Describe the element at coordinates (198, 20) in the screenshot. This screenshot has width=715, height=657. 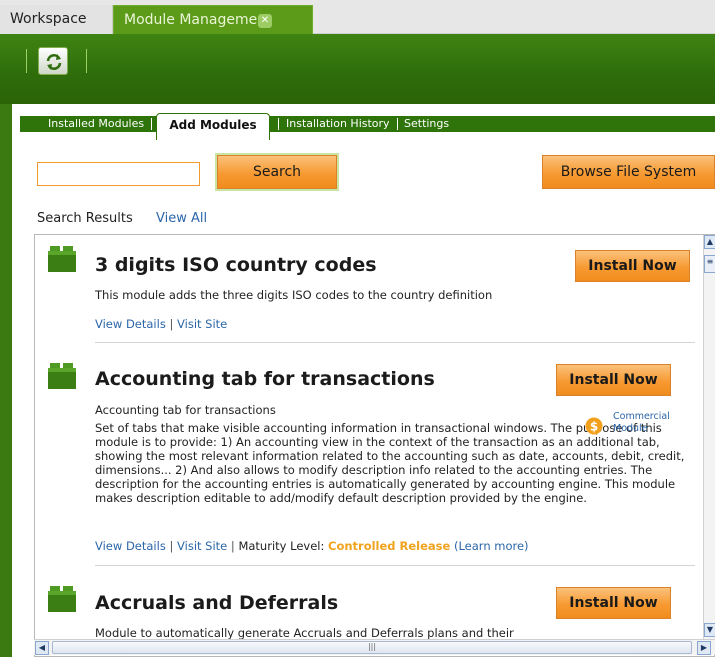
I see `tab-module-management-label: Module Management` at that location.